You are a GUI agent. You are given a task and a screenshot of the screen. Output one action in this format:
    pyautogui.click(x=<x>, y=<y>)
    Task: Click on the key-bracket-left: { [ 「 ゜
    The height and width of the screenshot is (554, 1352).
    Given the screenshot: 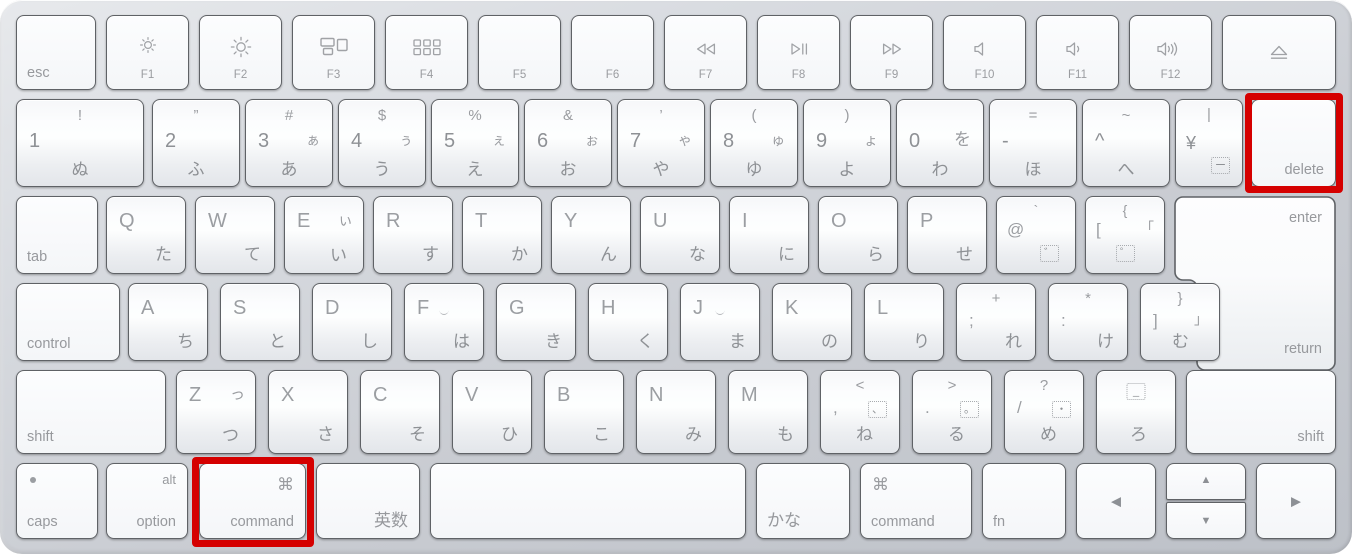 What is the action you would take?
    pyautogui.click(x=1125, y=235)
    